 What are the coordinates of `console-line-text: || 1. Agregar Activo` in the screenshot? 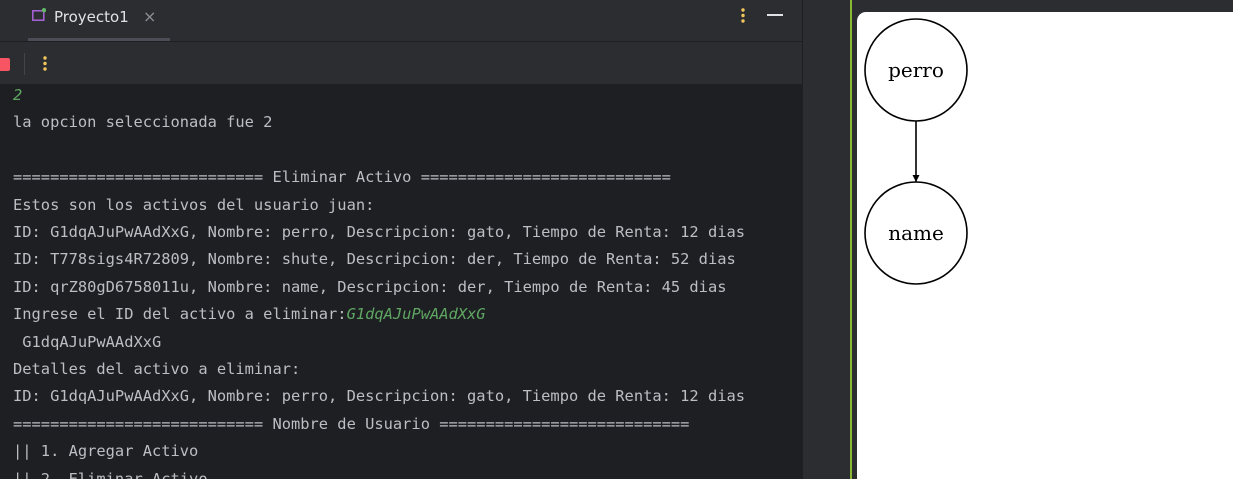 It's located at (106, 451).